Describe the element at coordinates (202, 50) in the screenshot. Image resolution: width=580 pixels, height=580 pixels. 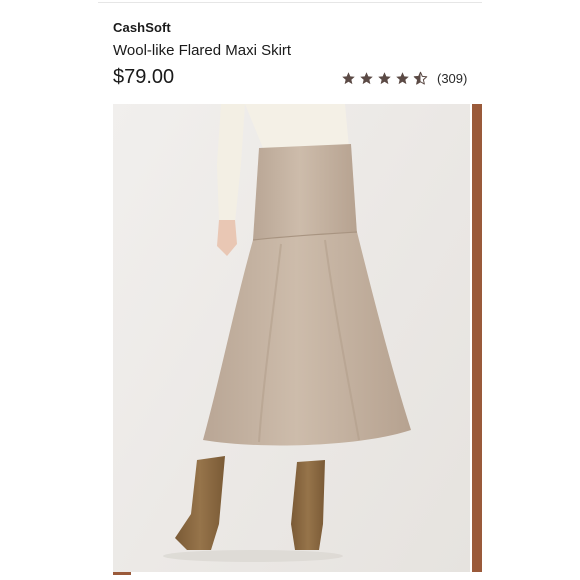
I see `product-title: Wool-like Flared Maxi Skirt` at that location.